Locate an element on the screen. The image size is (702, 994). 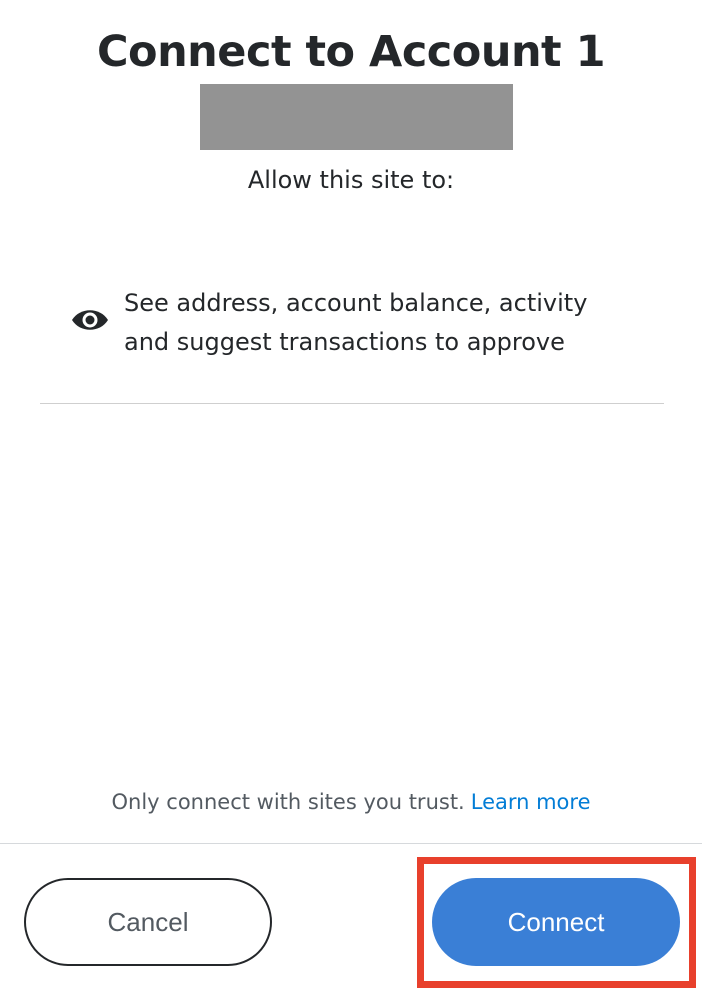
permission-line-2: and suggest transactions to approve is located at coordinates (344, 342).